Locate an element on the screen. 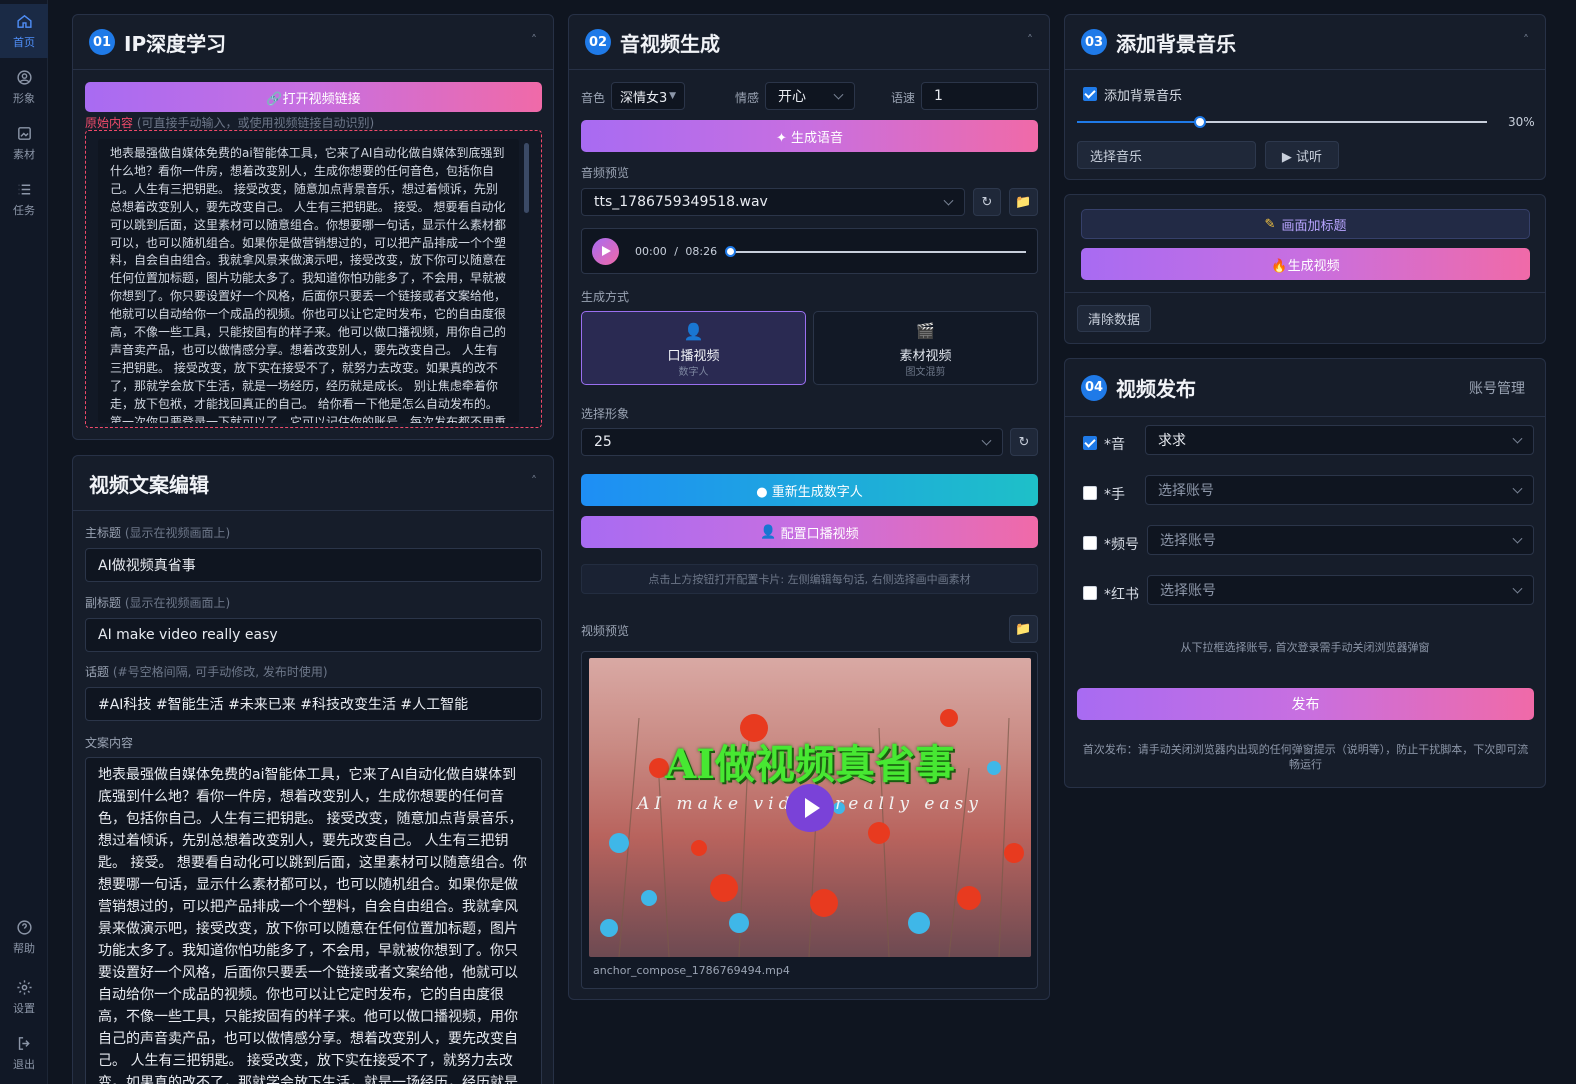  divider is located at coordinates (1305, 292).